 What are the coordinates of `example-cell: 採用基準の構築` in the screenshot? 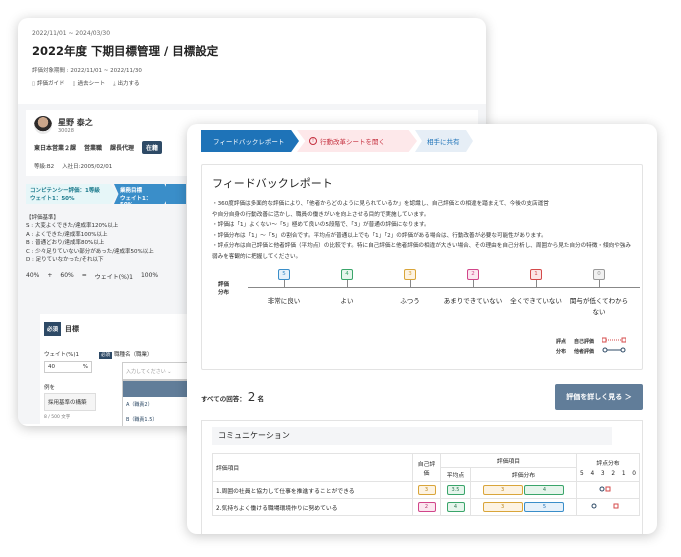 It's located at (70, 402).